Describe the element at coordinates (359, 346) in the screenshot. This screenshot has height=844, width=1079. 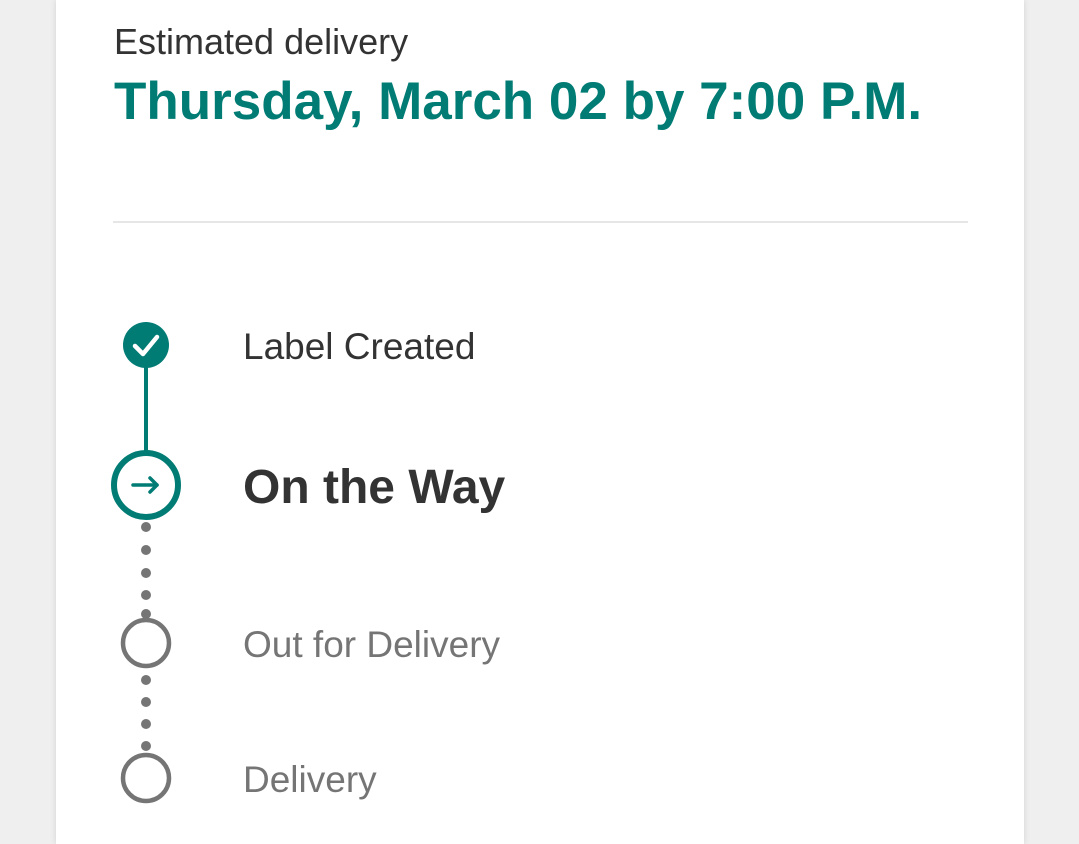
I see `step-label-created: Label Created` at that location.